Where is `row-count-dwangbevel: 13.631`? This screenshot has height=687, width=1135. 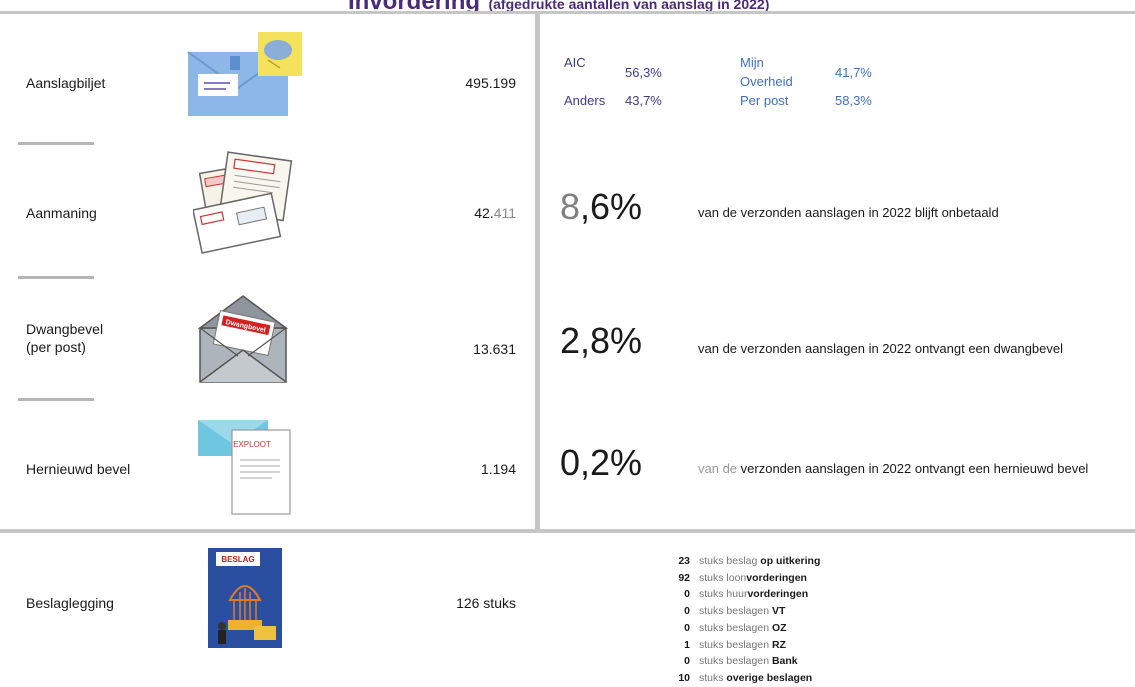 row-count-dwangbevel: 13.631 is located at coordinates (494, 349).